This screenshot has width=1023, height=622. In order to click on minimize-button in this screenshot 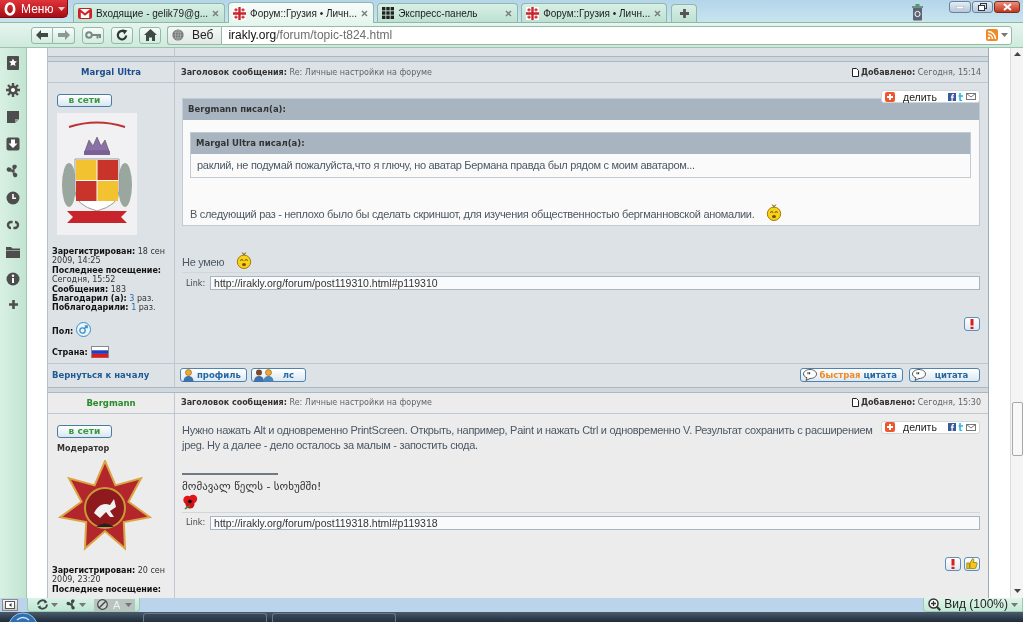, I will do `click(960, 7)`.